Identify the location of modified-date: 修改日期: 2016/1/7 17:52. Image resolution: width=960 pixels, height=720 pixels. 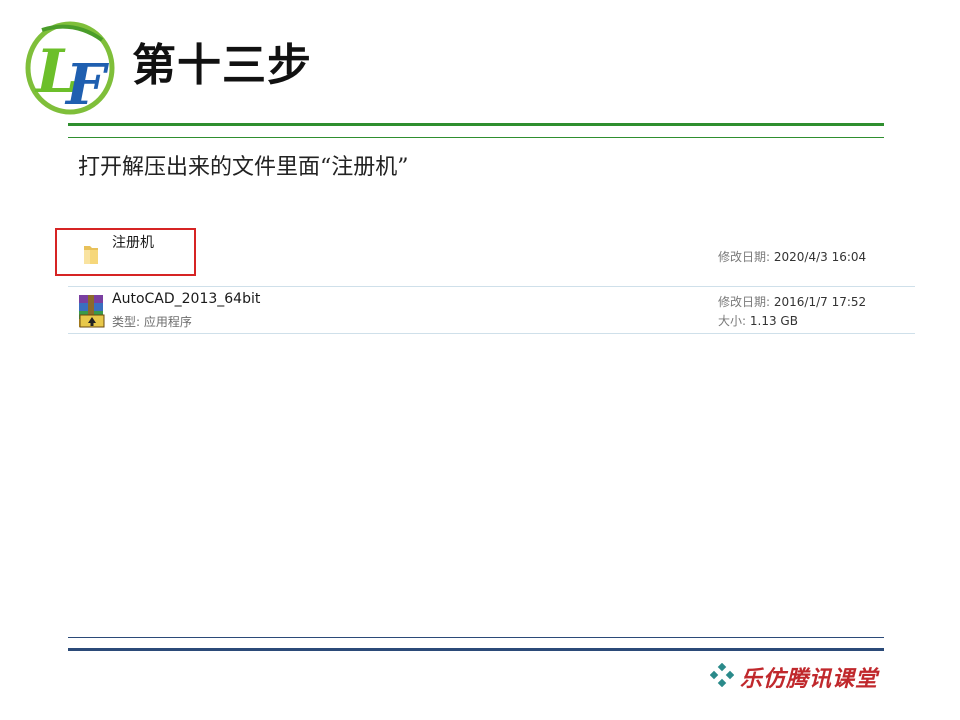
(792, 302).